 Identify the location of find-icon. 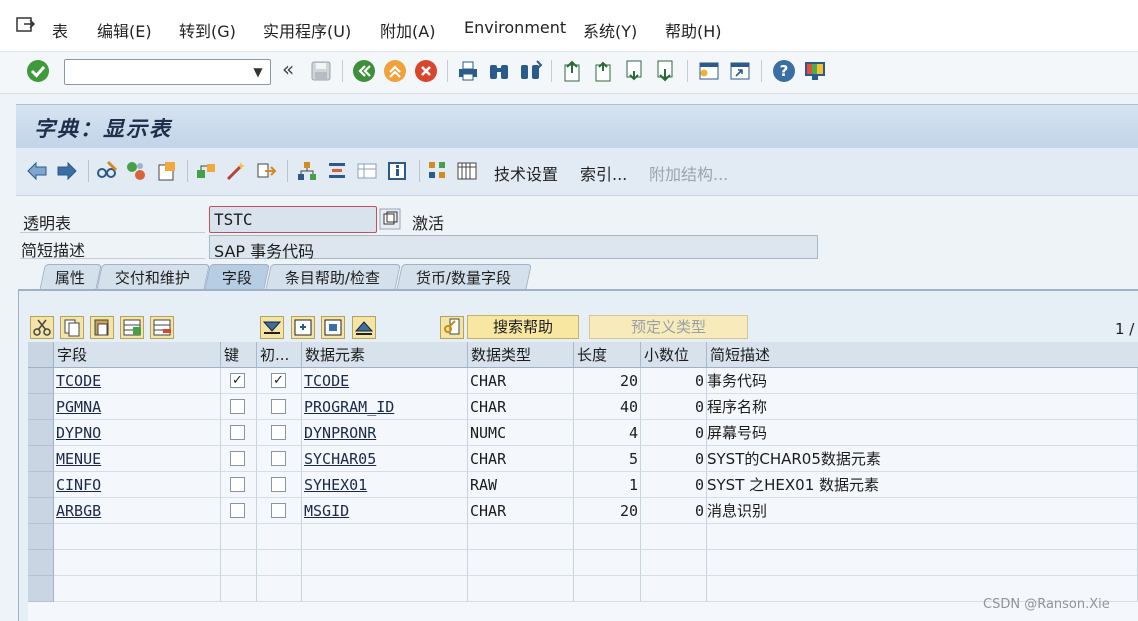
(499, 71).